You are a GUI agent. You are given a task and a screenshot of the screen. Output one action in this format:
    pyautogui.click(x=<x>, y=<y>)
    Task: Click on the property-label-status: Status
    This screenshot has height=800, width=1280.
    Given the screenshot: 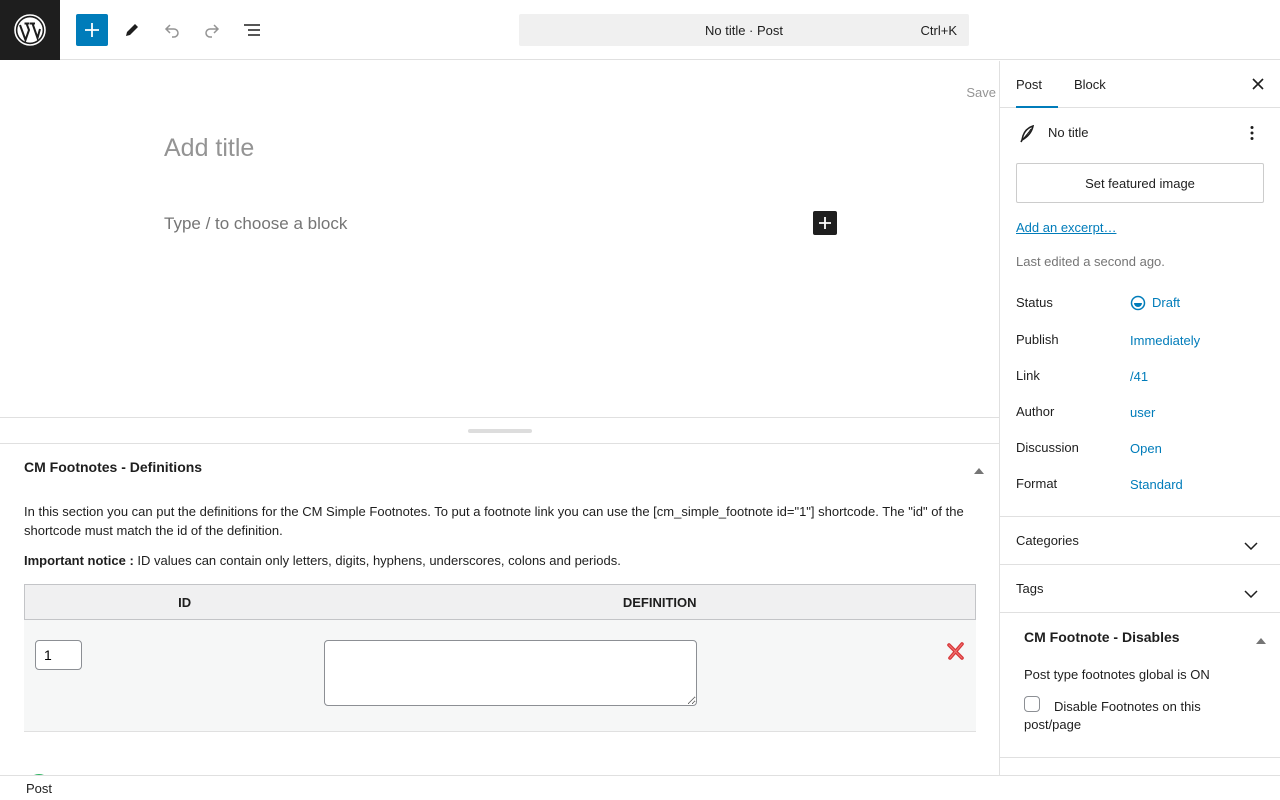 What is the action you would take?
    pyautogui.click(x=1034, y=302)
    